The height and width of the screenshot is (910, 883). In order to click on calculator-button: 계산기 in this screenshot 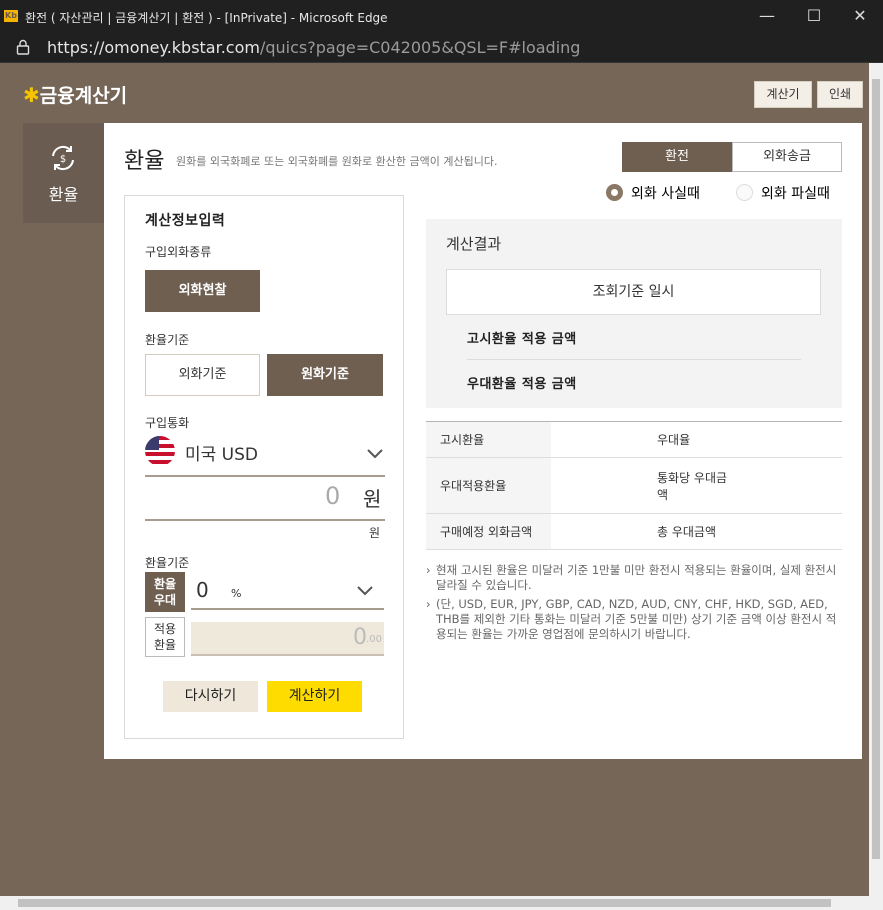, I will do `click(783, 94)`.